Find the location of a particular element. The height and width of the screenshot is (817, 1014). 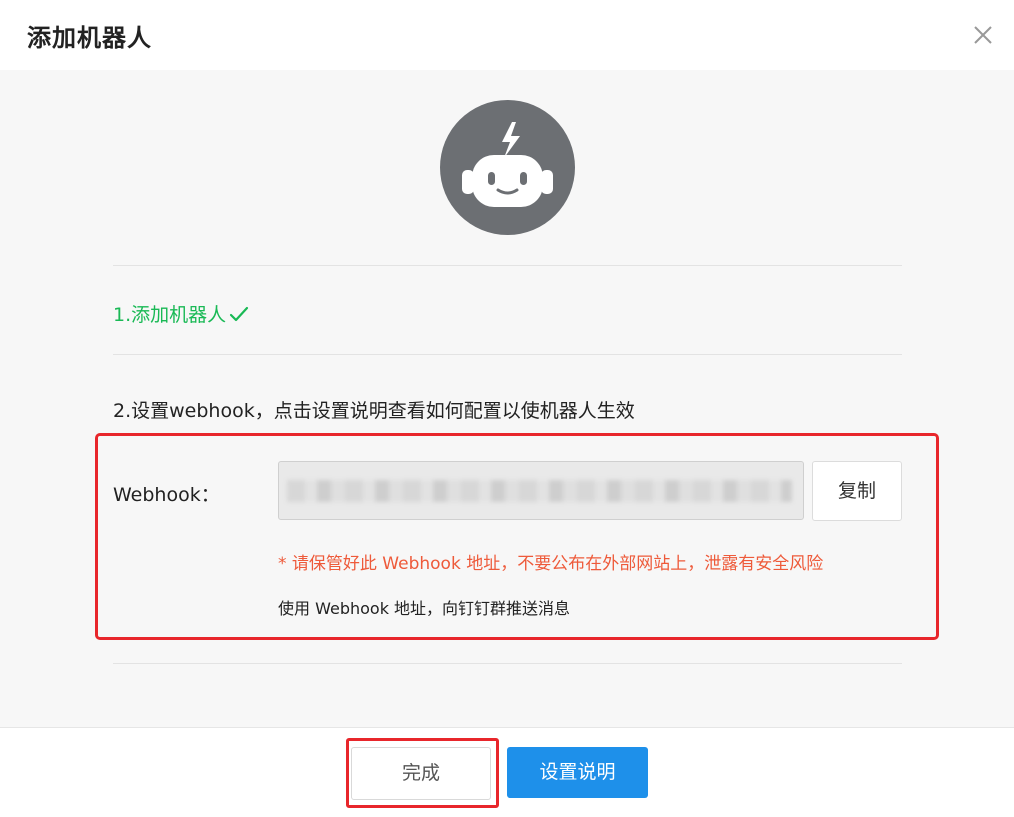

divider-top is located at coordinates (507, 265).